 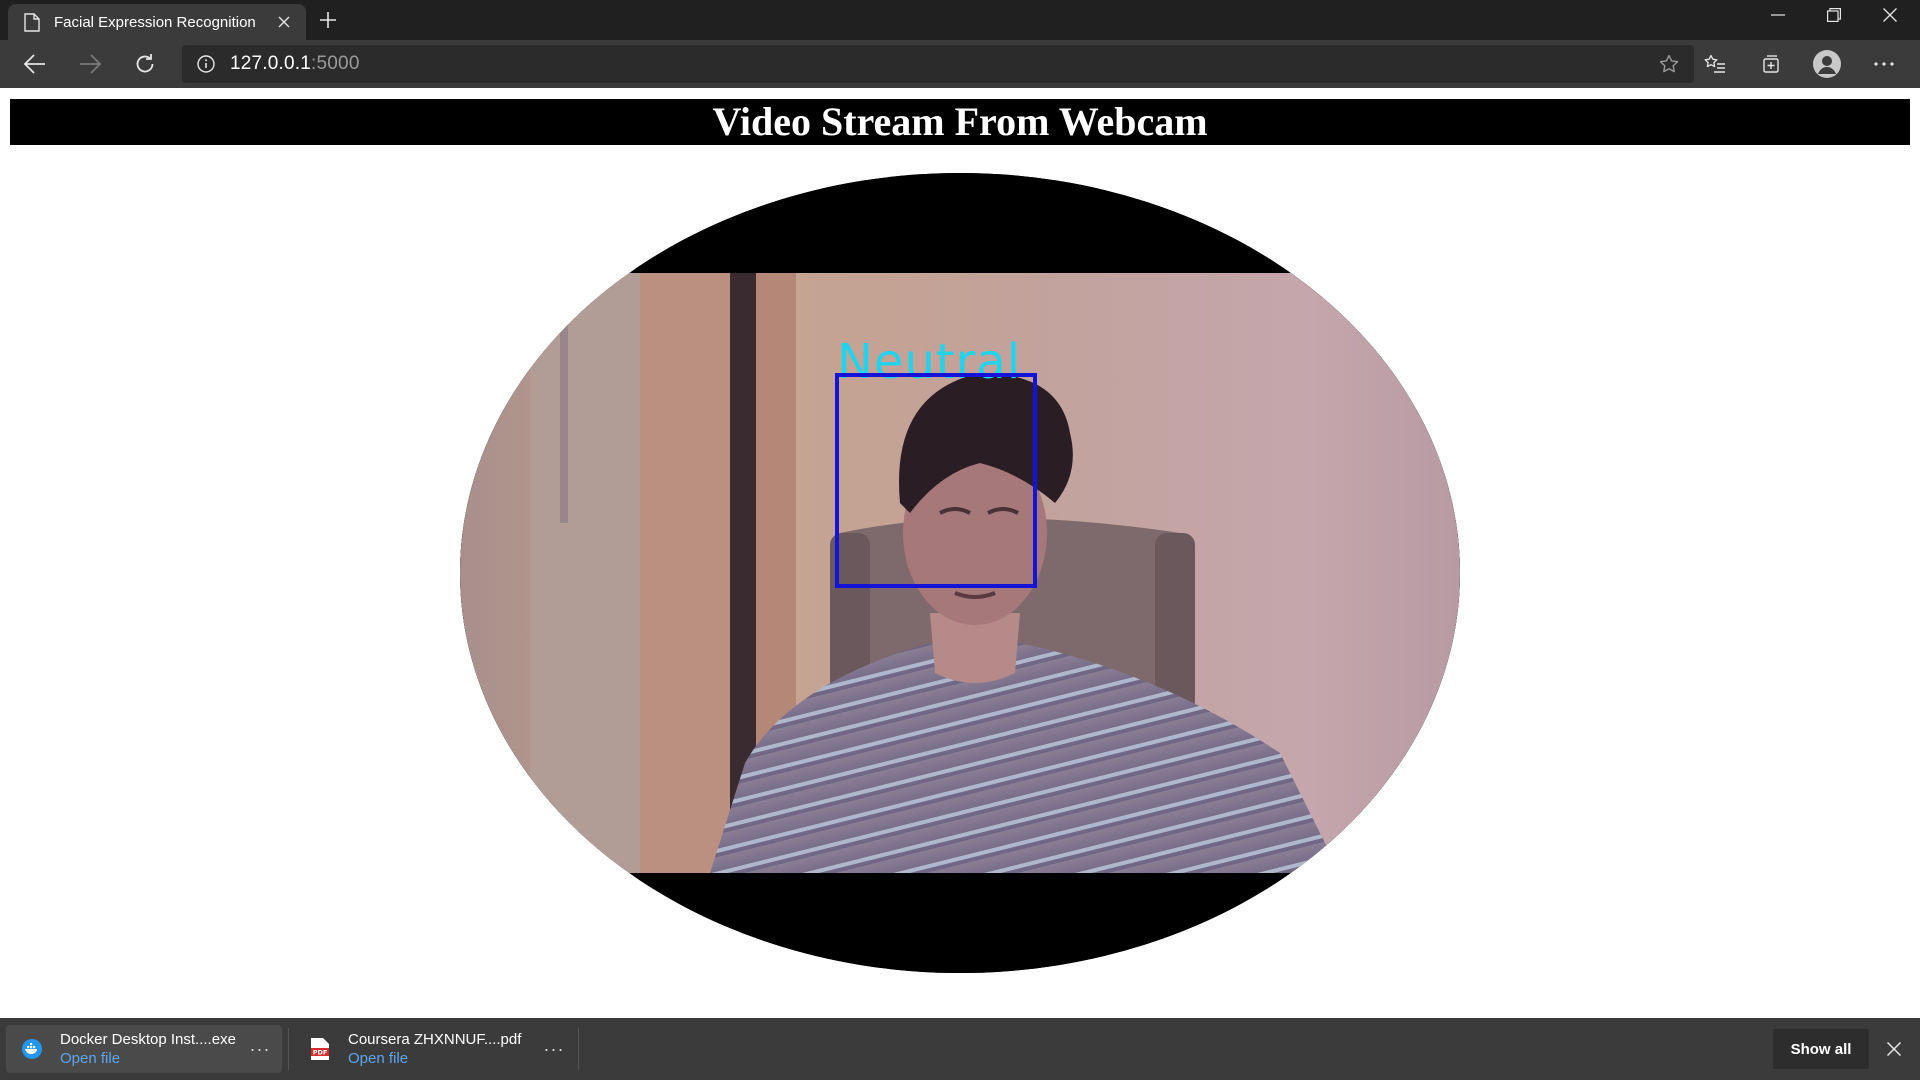 What do you see at coordinates (938, 64) in the screenshot?
I see `address-bar: 127.0.0.1:5000` at bounding box center [938, 64].